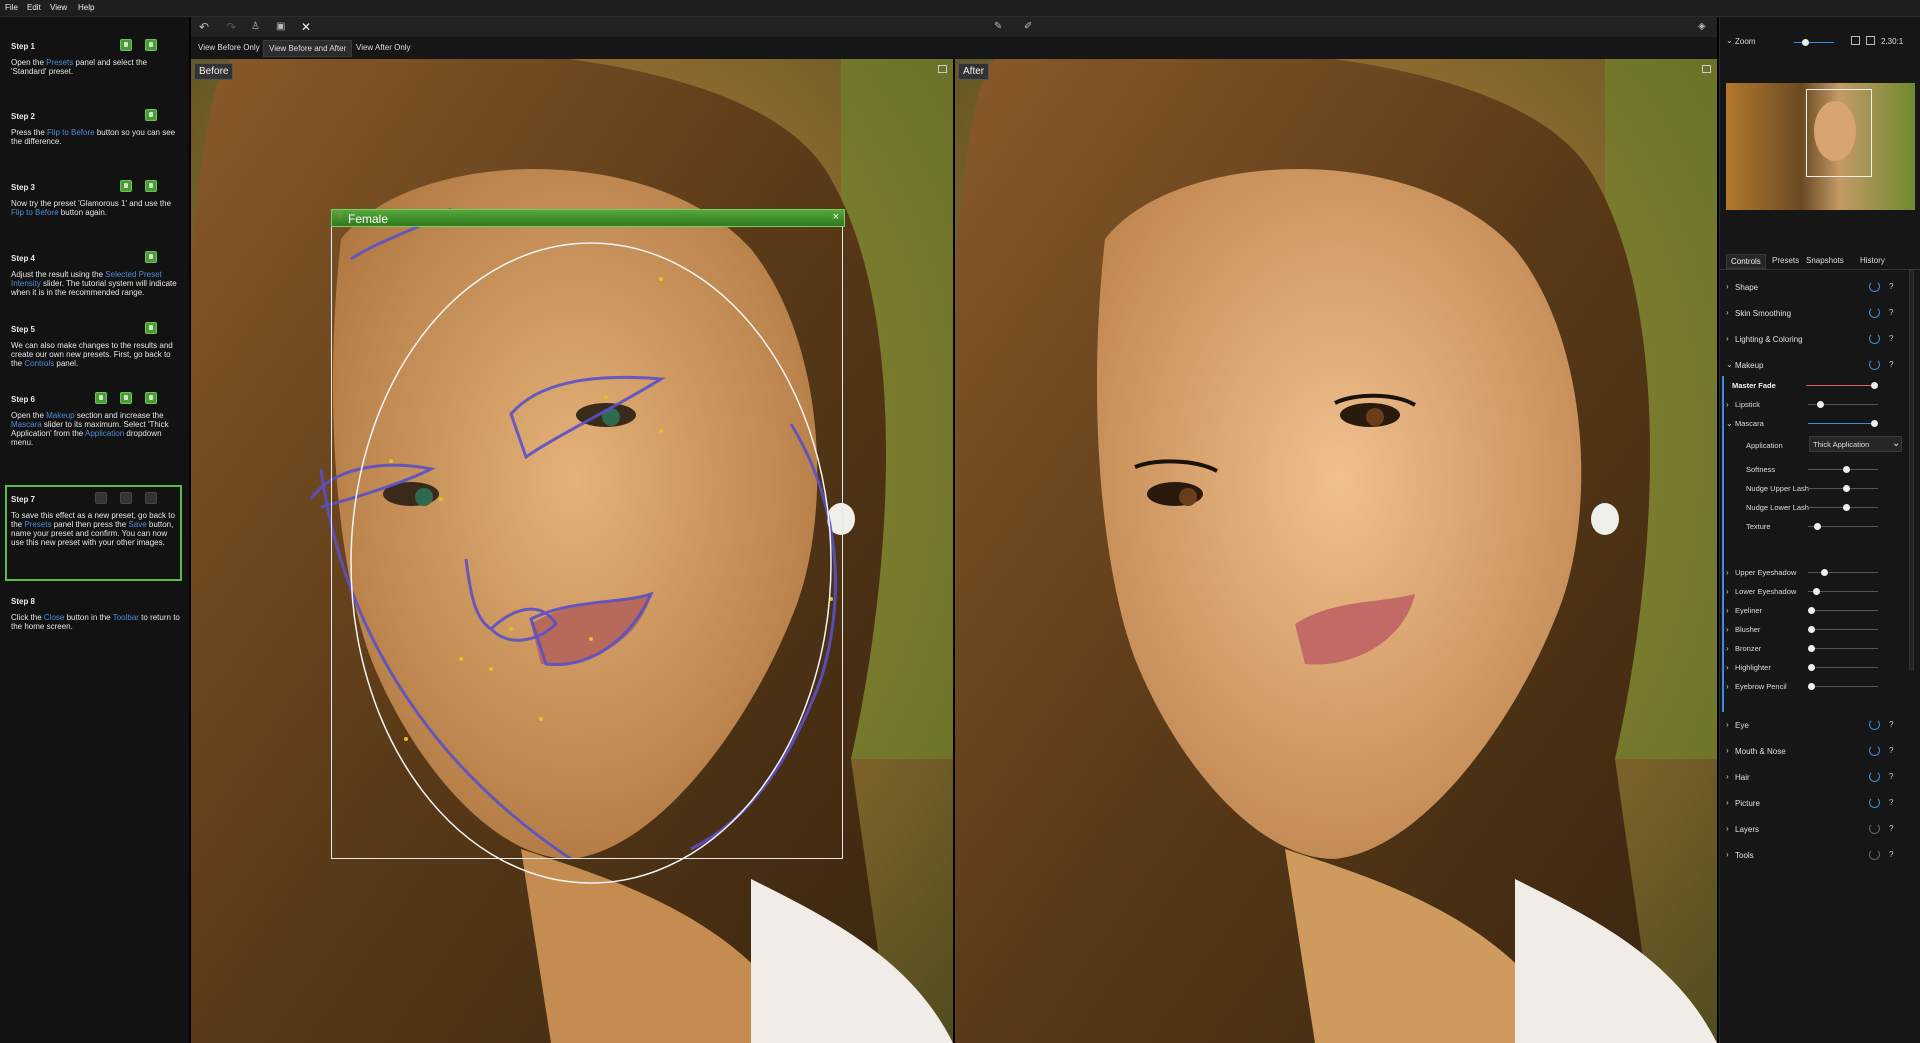  I want to click on mascara-slider-track, so click(1843, 423).